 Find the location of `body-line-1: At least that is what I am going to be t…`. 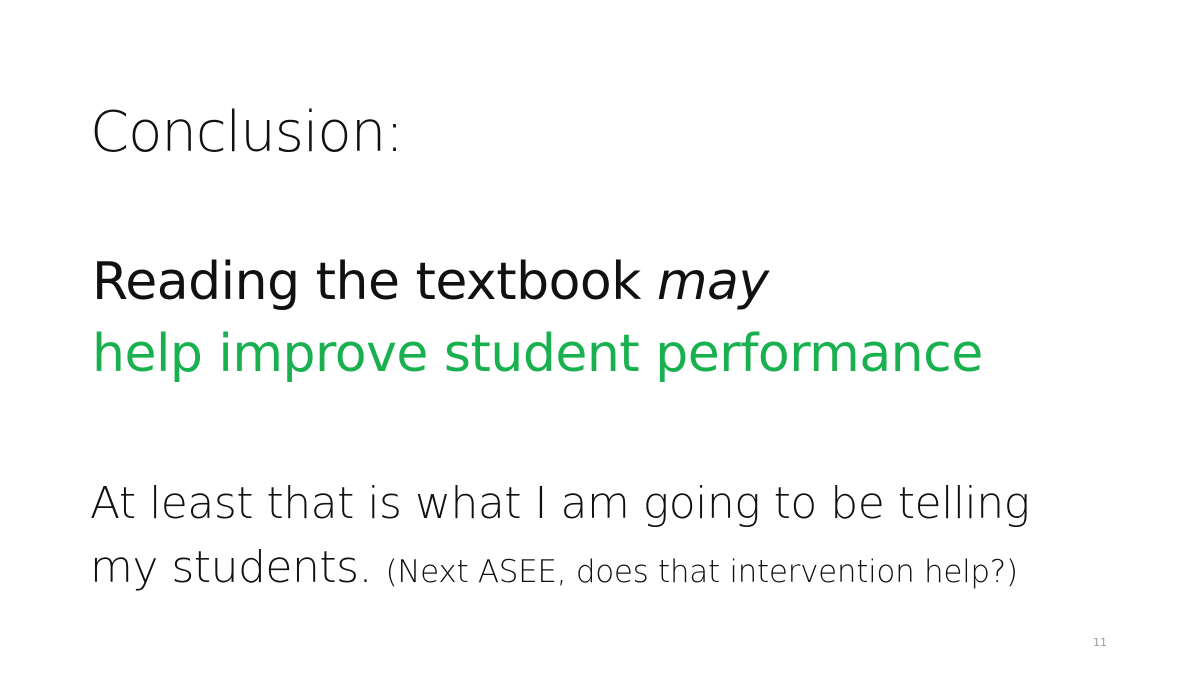

body-line-1: At least that is what I am going to be t… is located at coordinates (560, 503).